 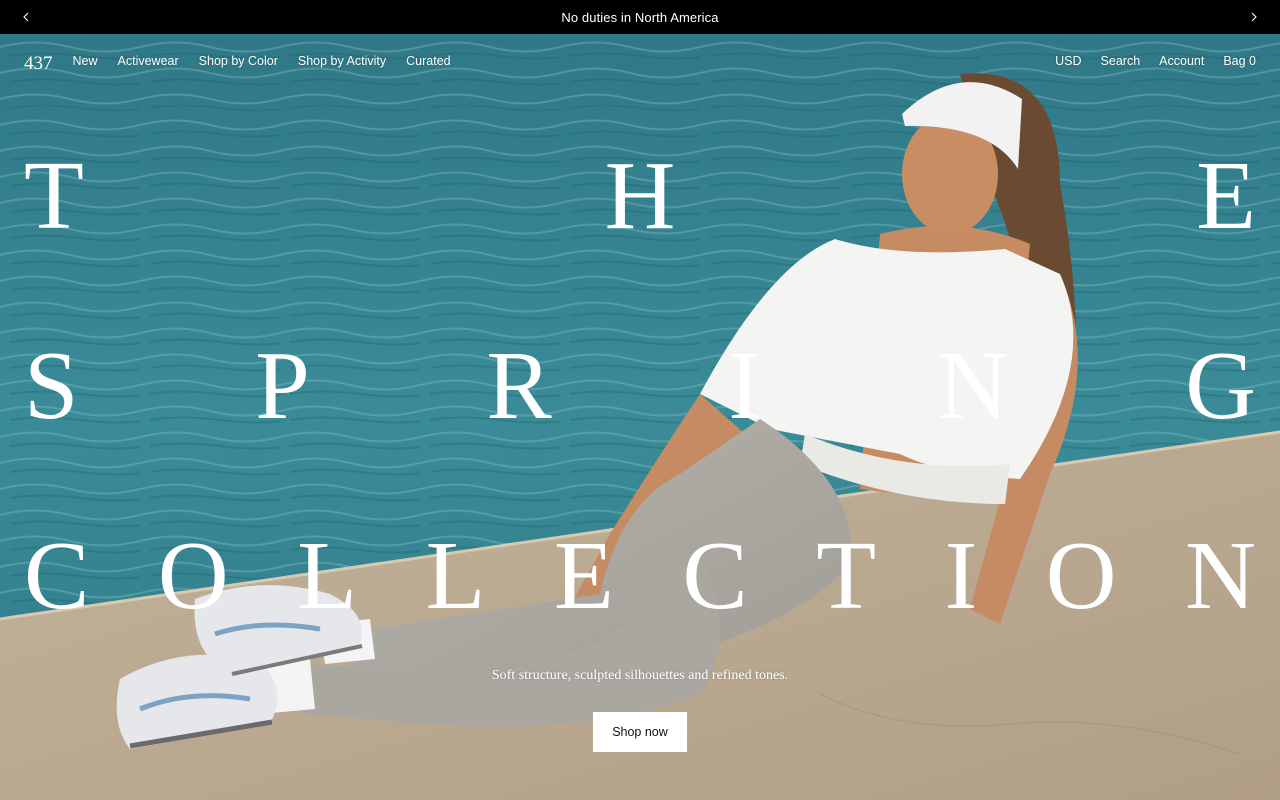 What do you see at coordinates (51, 386) in the screenshot?
I see `headline-letter: S` at bounding box center [51, 386].